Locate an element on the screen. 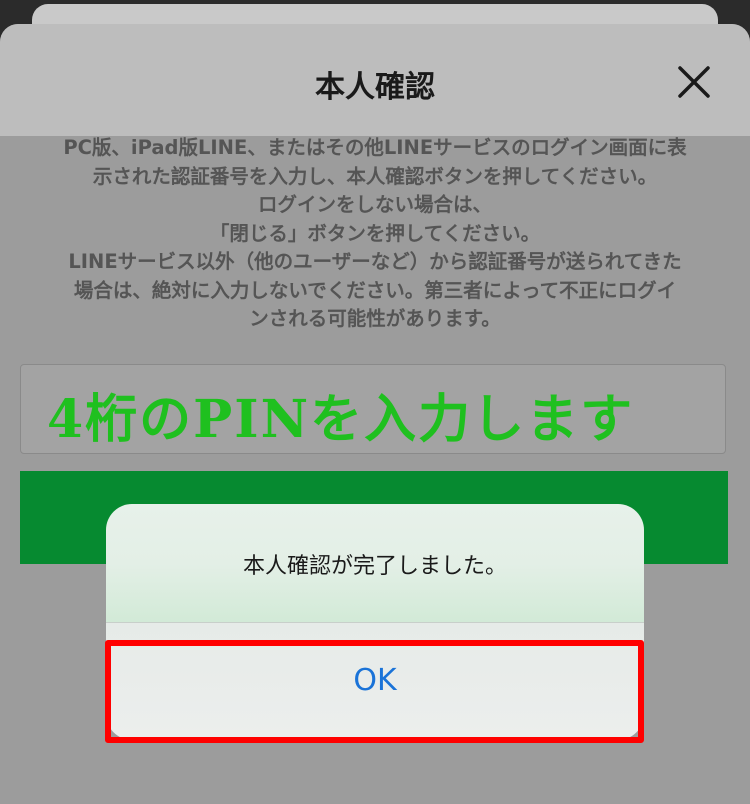 Image resolution: width=750 pixels, height=804 pixels. sheet-header: 本人確認 is located at coordinates (375, 80).